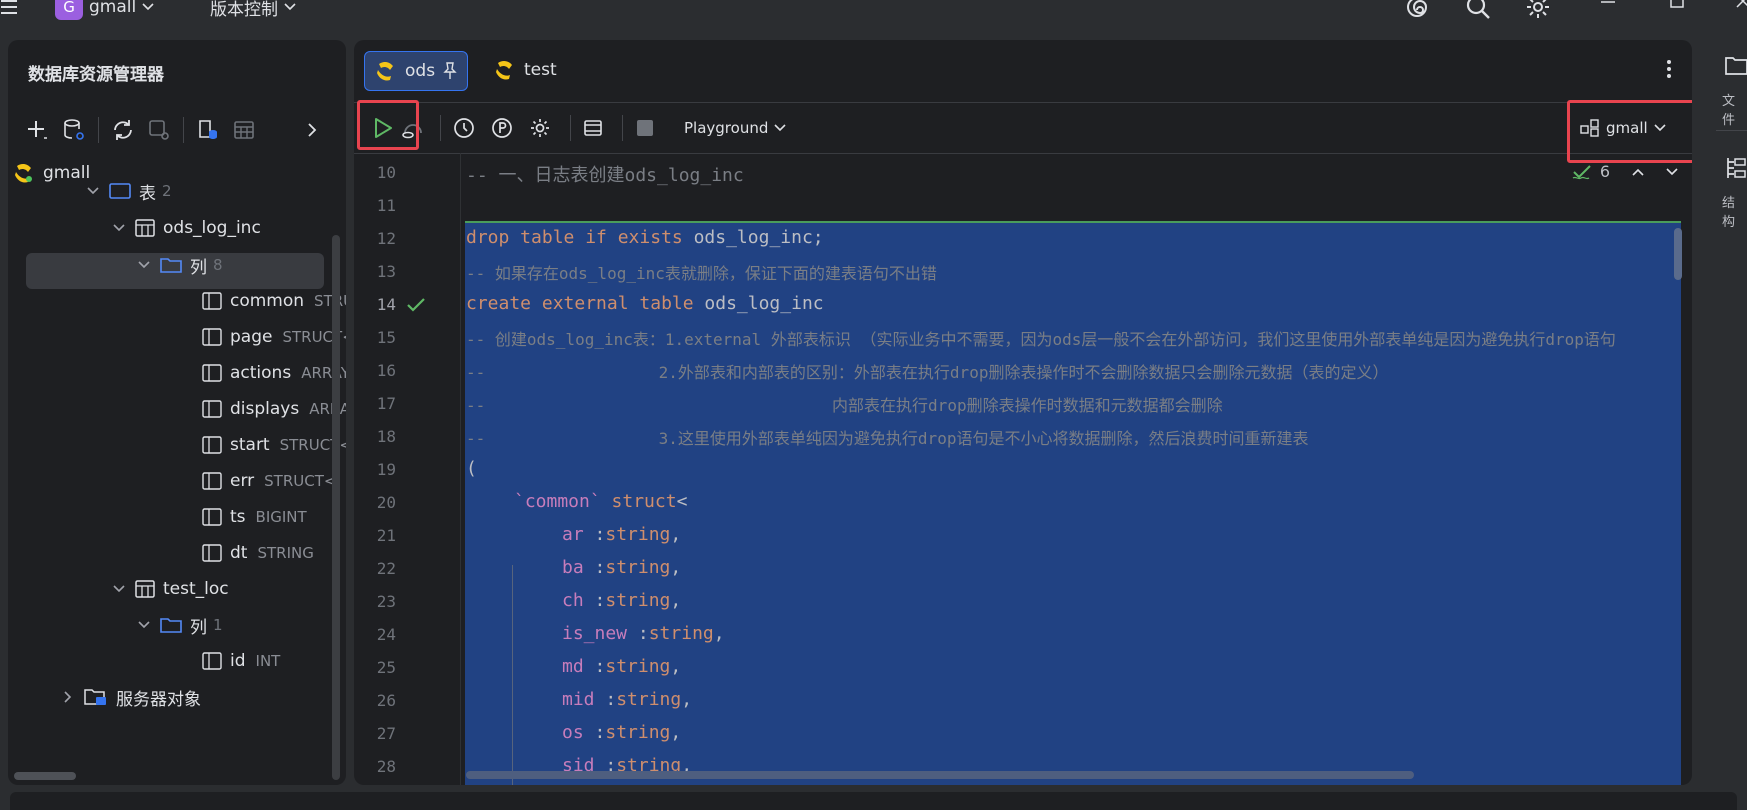 The width and height of the screenshot is (1747, 810). What do you see at coordinates (573, 534) in the screenshot?
I see `code-field: ar` at bounding box center [573, 534].